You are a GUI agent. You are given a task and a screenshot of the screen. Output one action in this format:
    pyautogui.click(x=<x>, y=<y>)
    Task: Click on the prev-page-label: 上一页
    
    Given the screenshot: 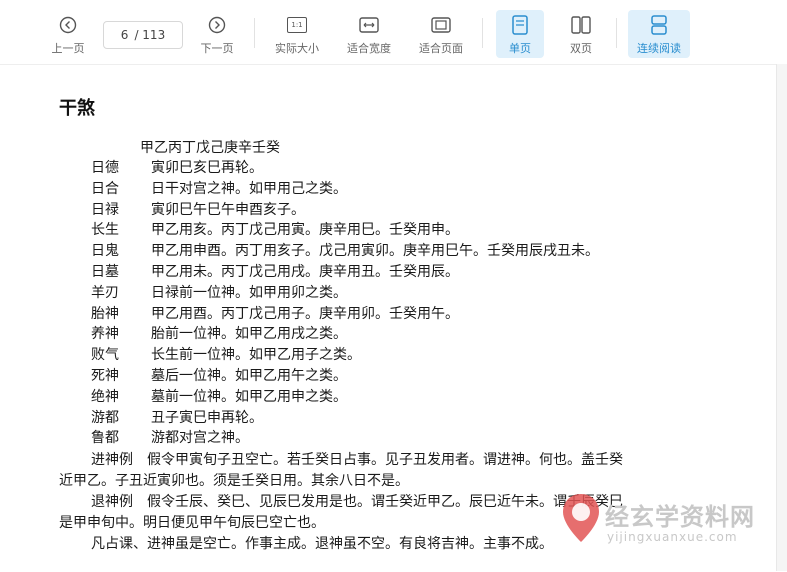 What is the action you would take?
    pyautogui.click(x=68, y=48)
    